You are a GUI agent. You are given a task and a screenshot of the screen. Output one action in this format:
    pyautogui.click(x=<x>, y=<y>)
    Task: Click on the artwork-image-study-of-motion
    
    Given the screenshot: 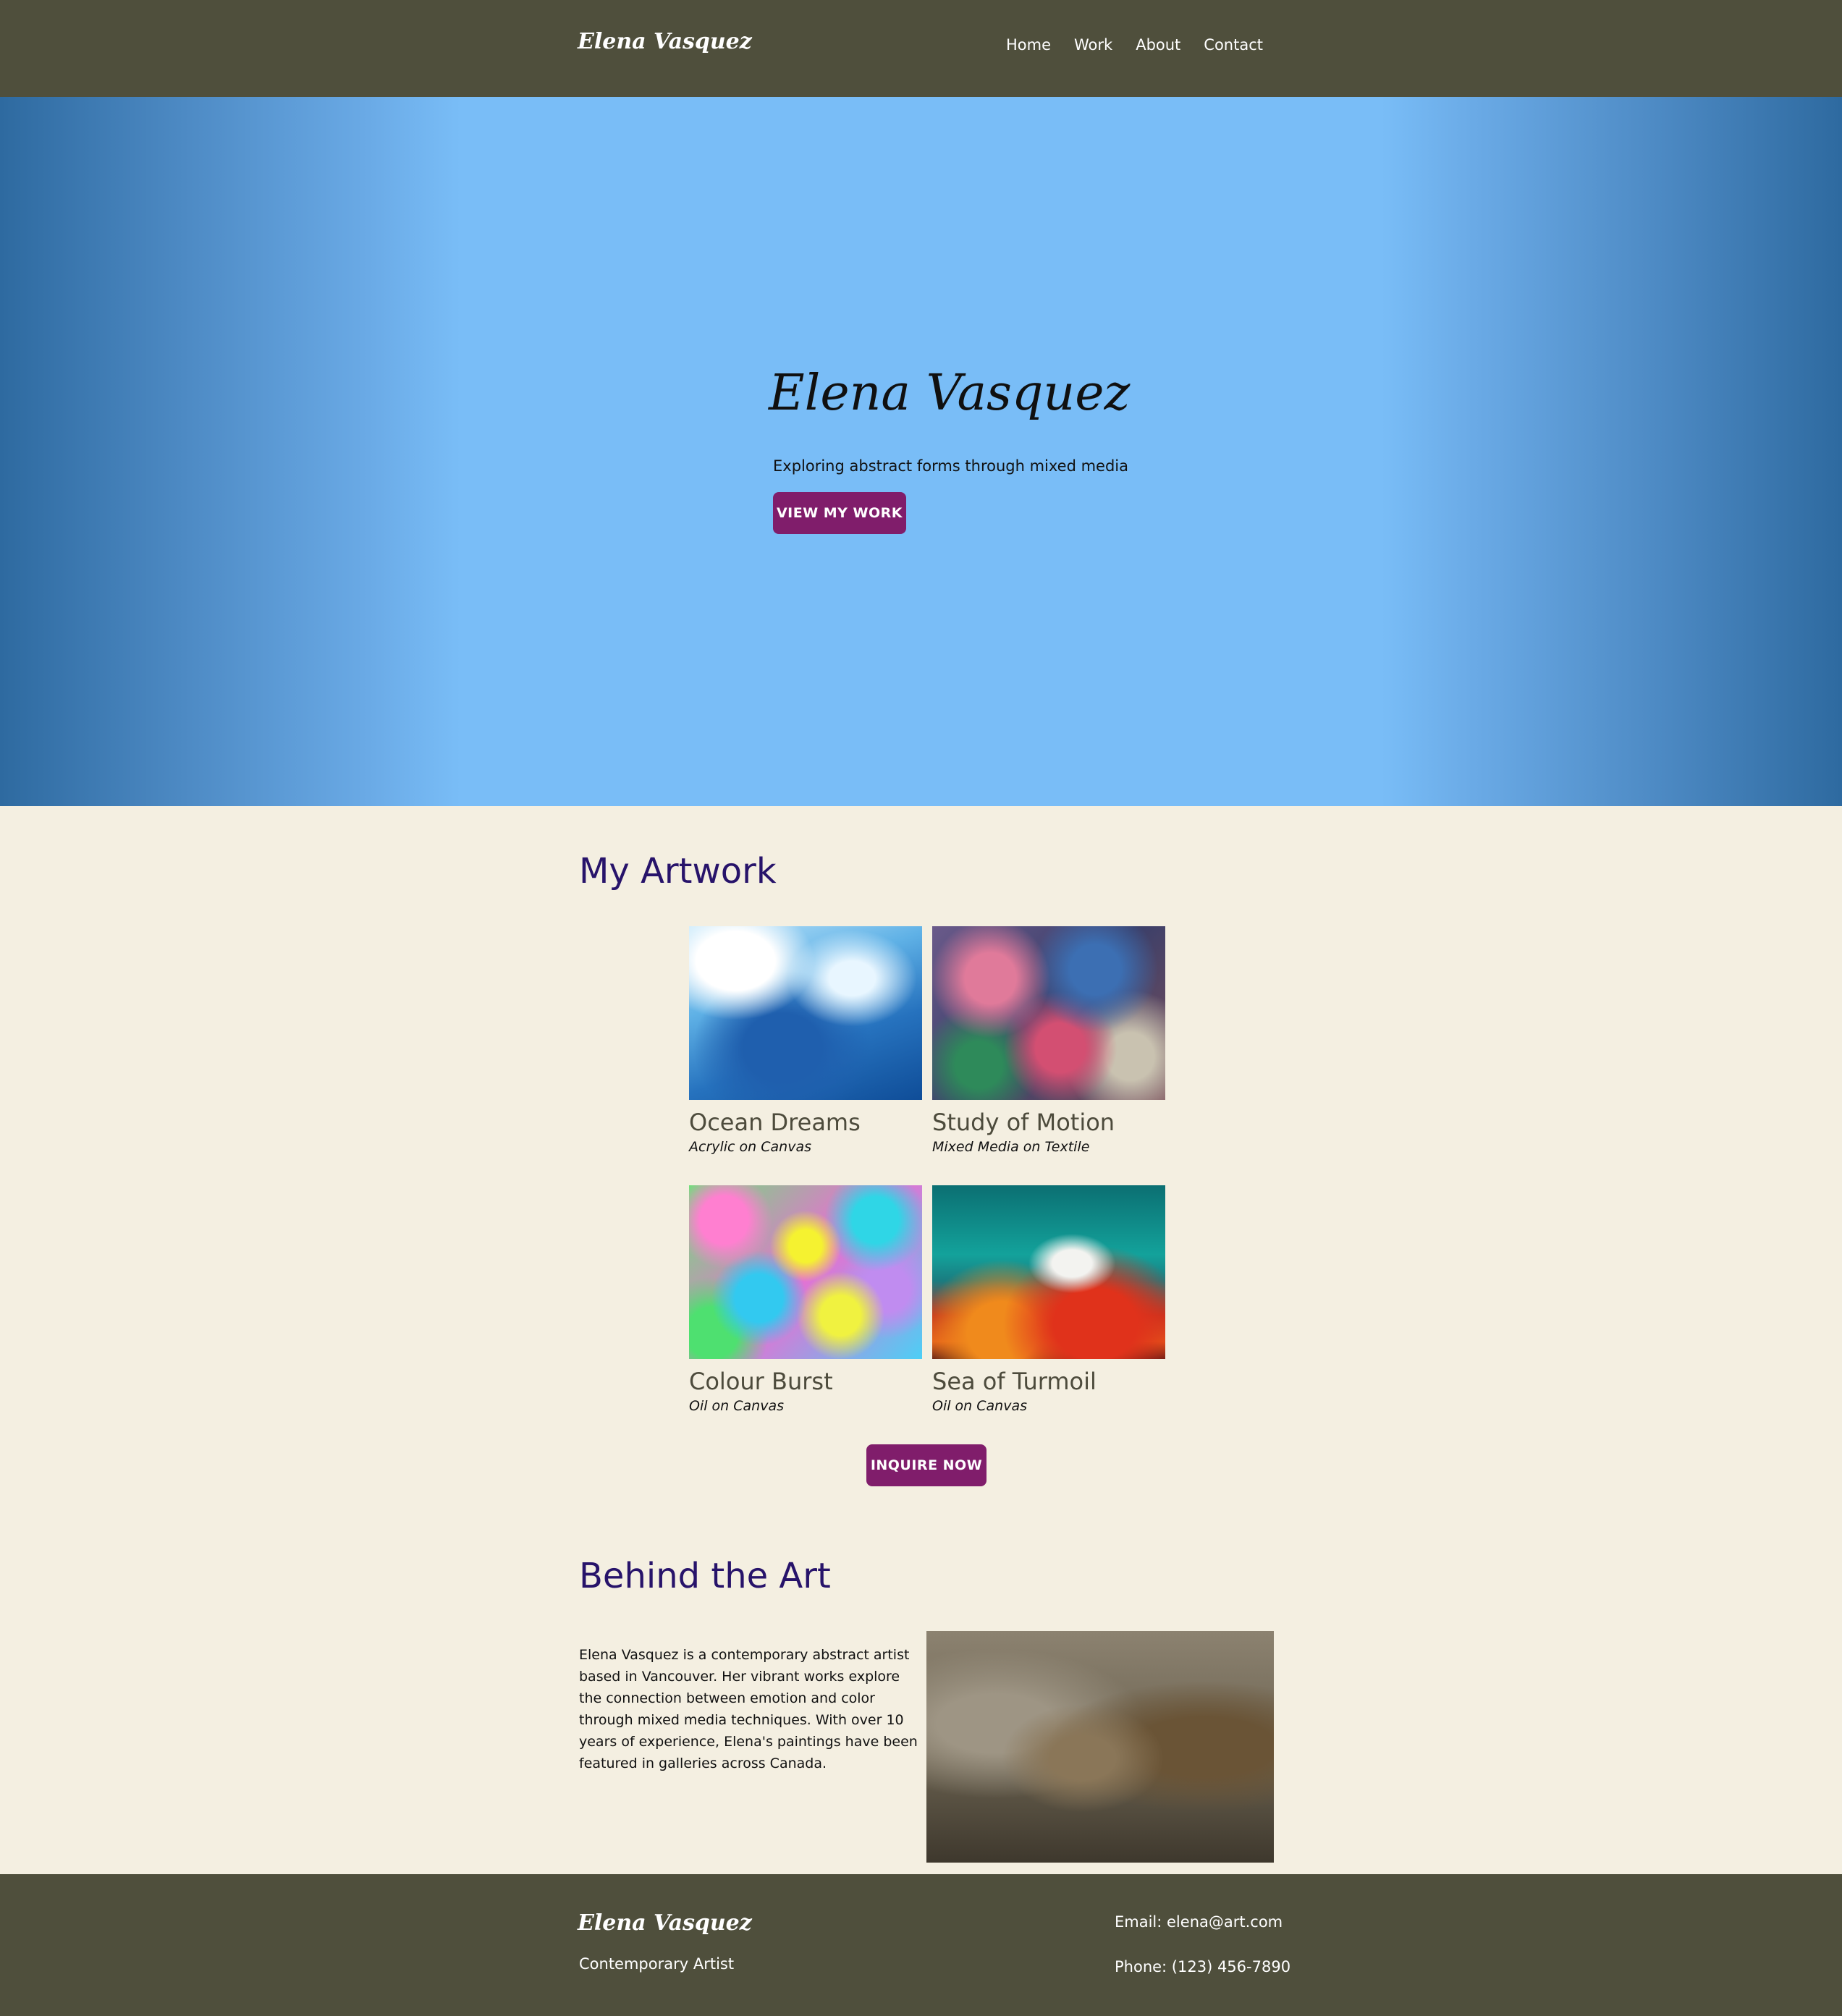 What is the action you would take?
    pyautogui.click(x=1048, y=1013)
    